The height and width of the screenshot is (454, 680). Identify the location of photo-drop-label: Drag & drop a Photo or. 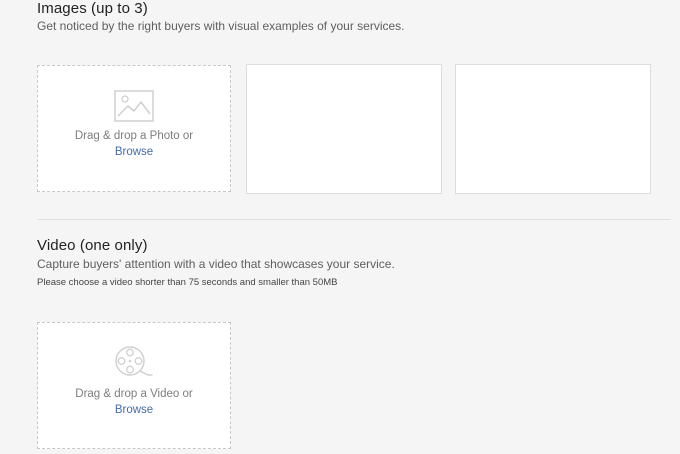
(134, 136).